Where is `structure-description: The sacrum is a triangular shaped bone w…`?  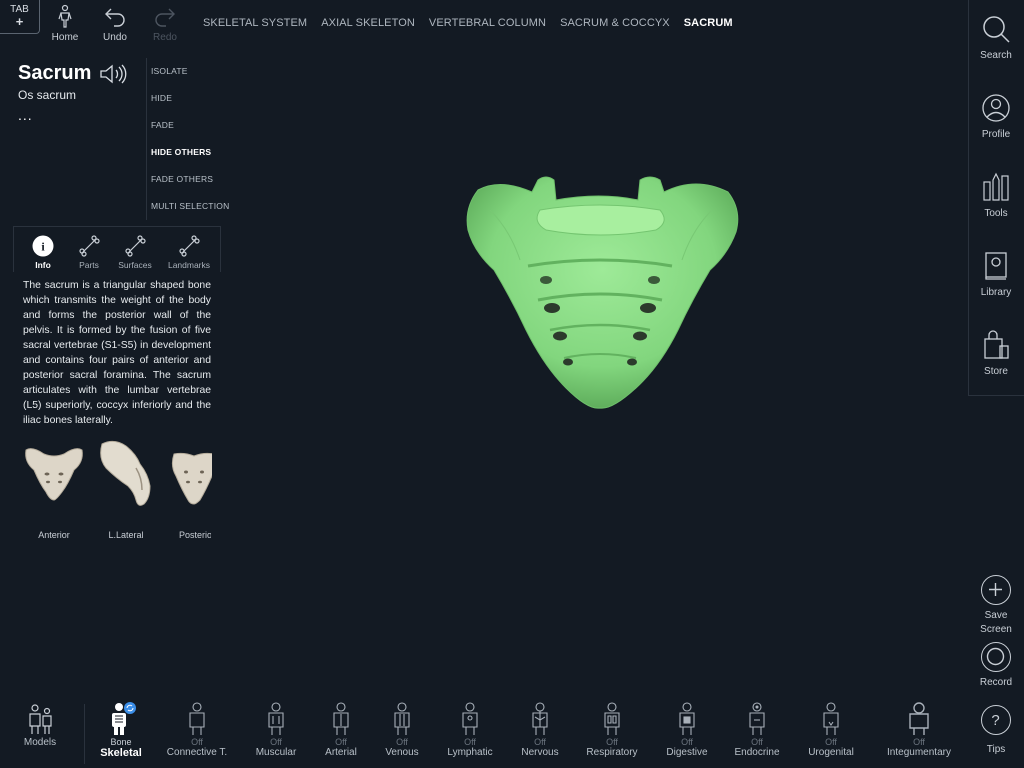 structure-description: The sacrum is a triangular shaped bone w… is located at coordinates (117, 353).